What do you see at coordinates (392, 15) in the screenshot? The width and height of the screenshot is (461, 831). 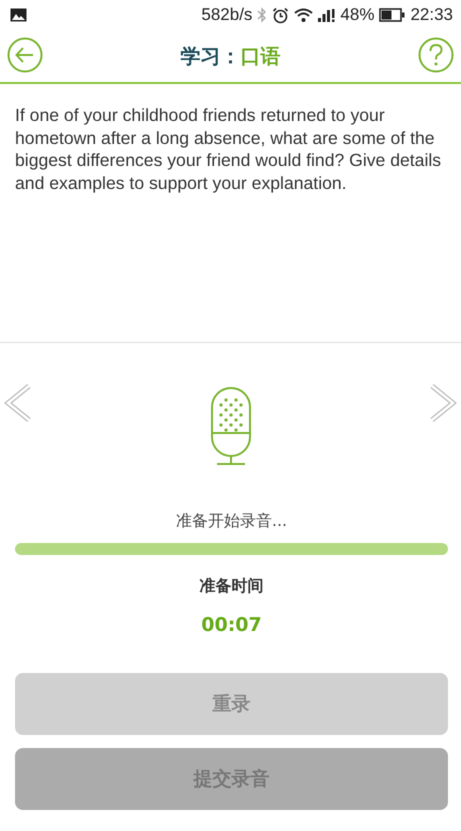 I see `battery-icon` at bounding box center [392, 15].